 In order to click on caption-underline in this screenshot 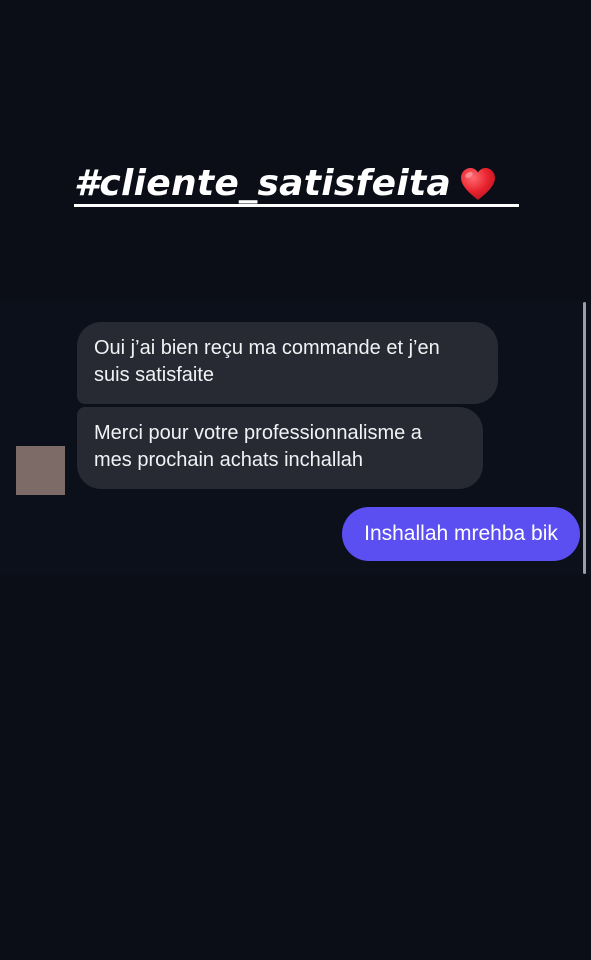, I will do `click(296, 205)`.